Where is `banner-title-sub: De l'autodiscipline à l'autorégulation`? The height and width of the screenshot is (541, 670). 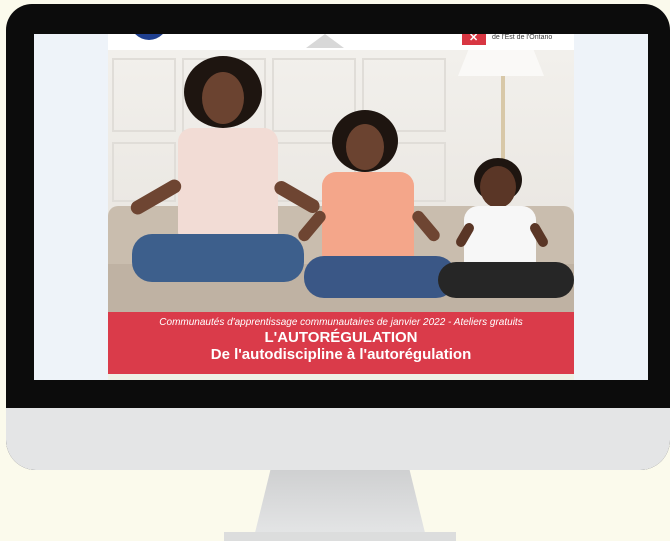 banner-title-sub: De l'autodiscipline à l'autorégulation is located at coordinates (341, 354).